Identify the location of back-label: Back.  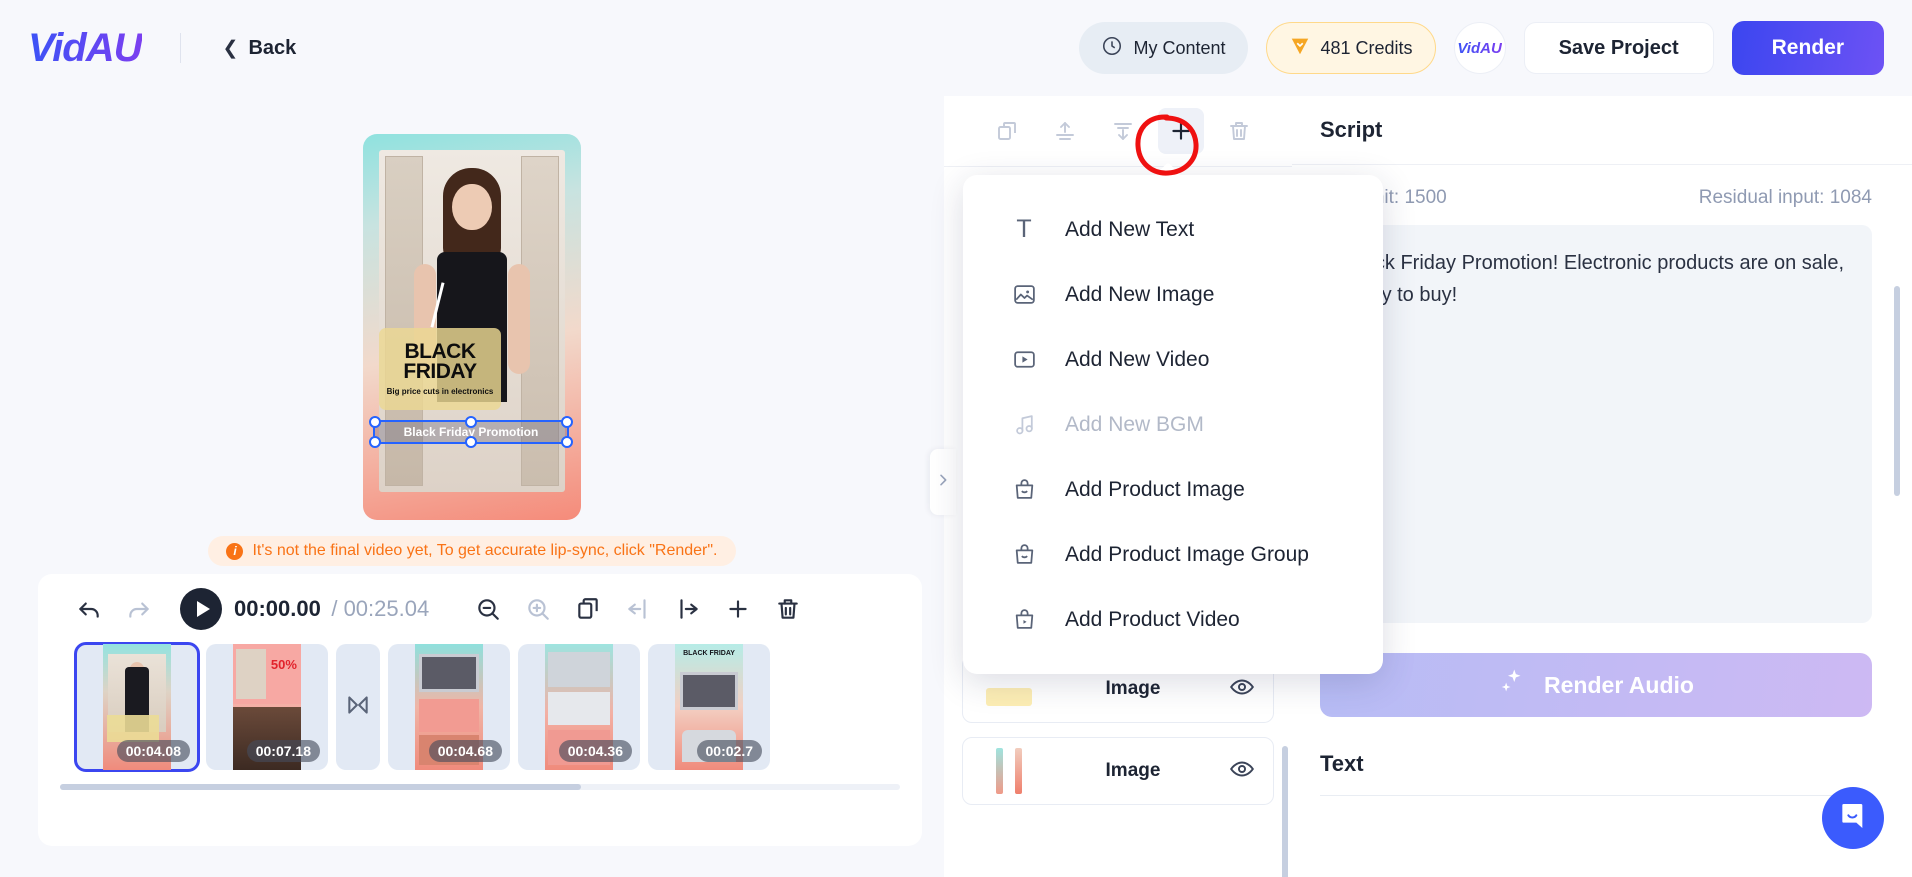
(272, 47).